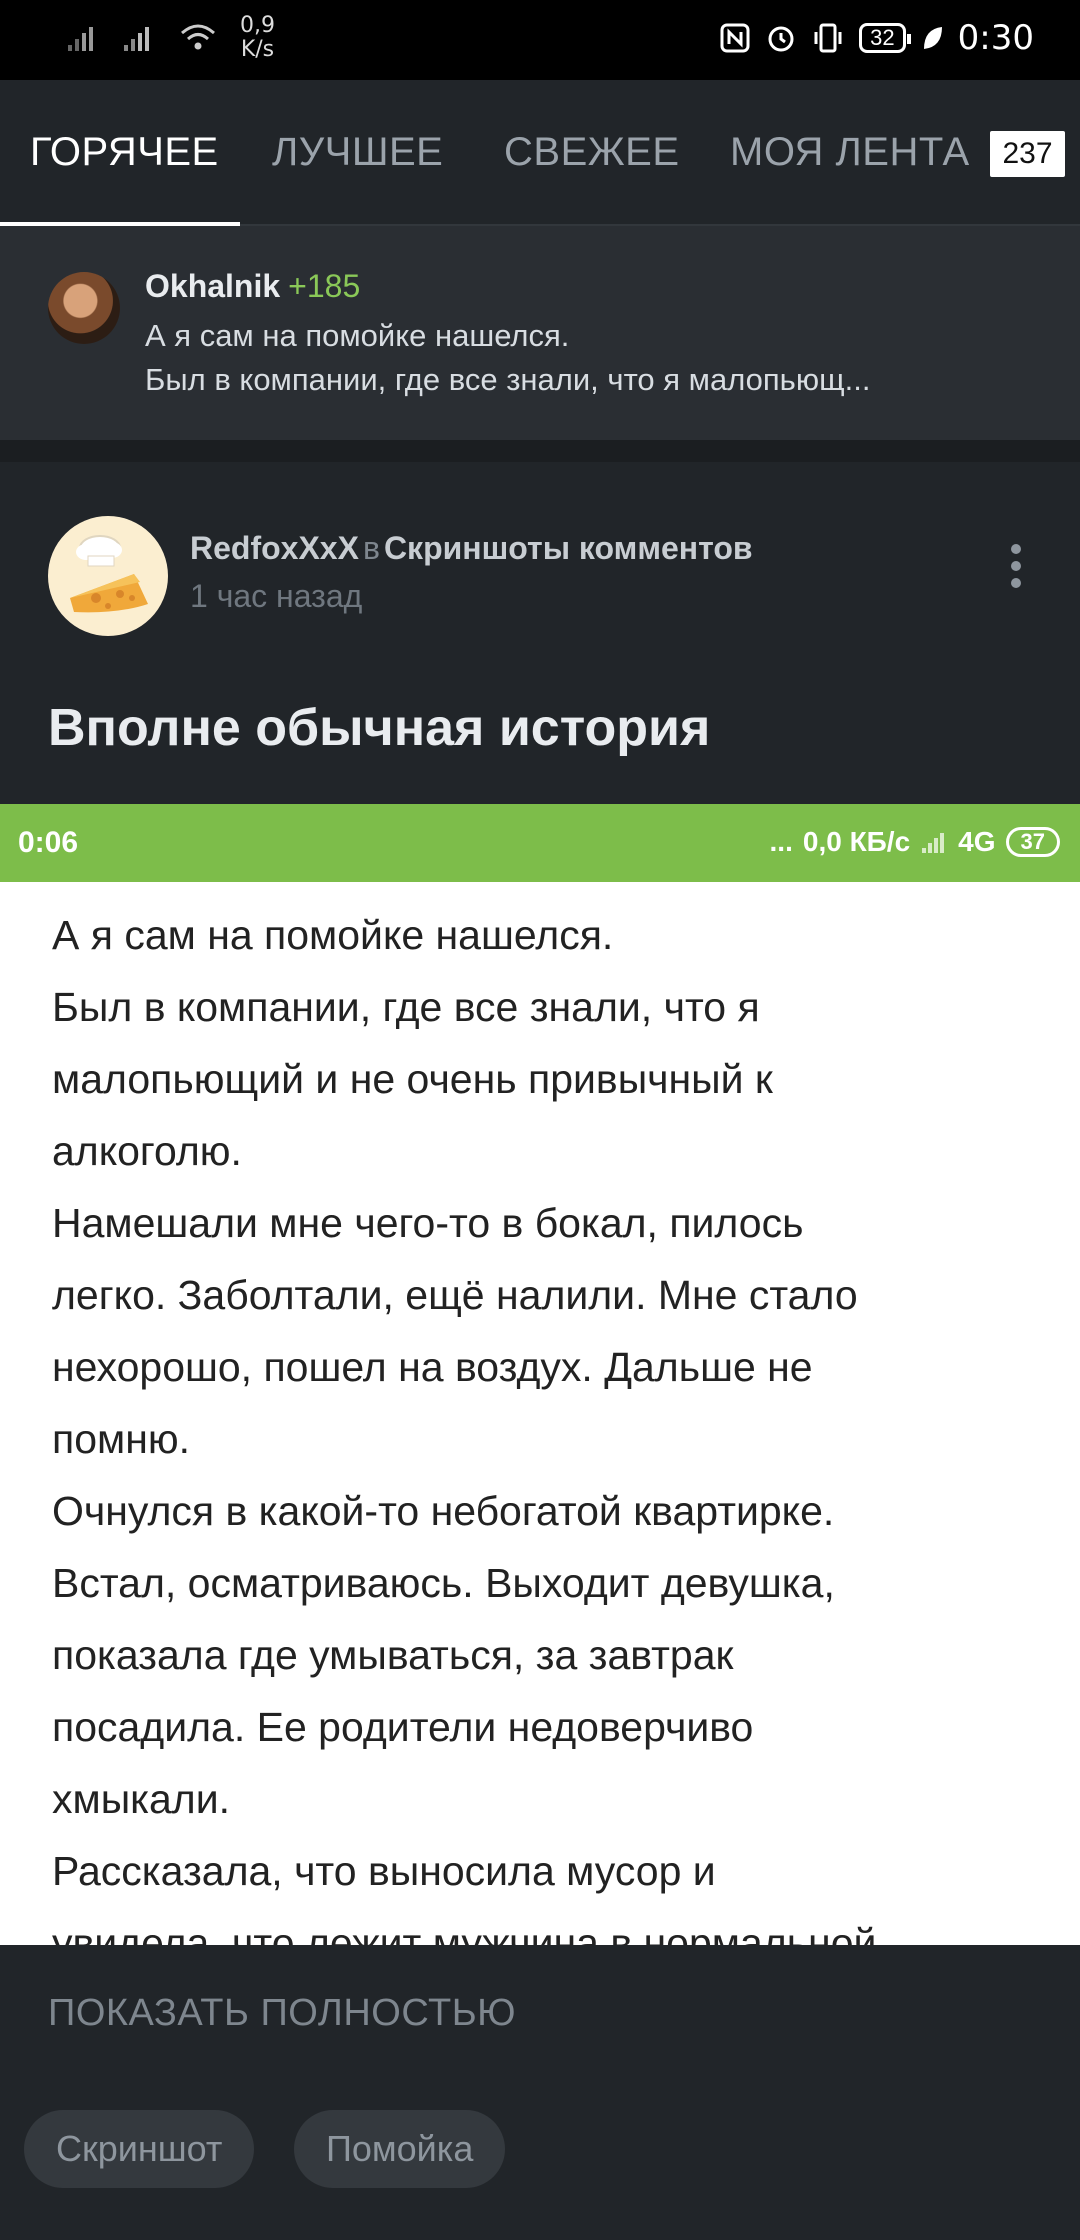 This screenshot has height=2240, width=1080. Describe the element at coordinates (592, 152) in the screenshot. I see `tab-fresh: СВЕЖЕЕ` at that location.